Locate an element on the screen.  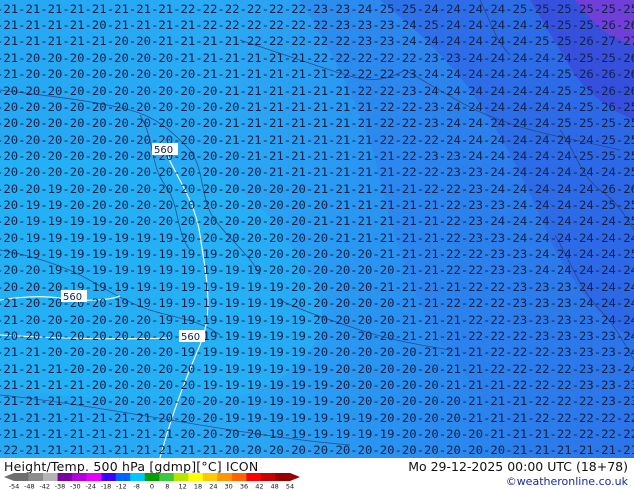
colorbar-tick-label: 42 is located at coordinates (259, 486).